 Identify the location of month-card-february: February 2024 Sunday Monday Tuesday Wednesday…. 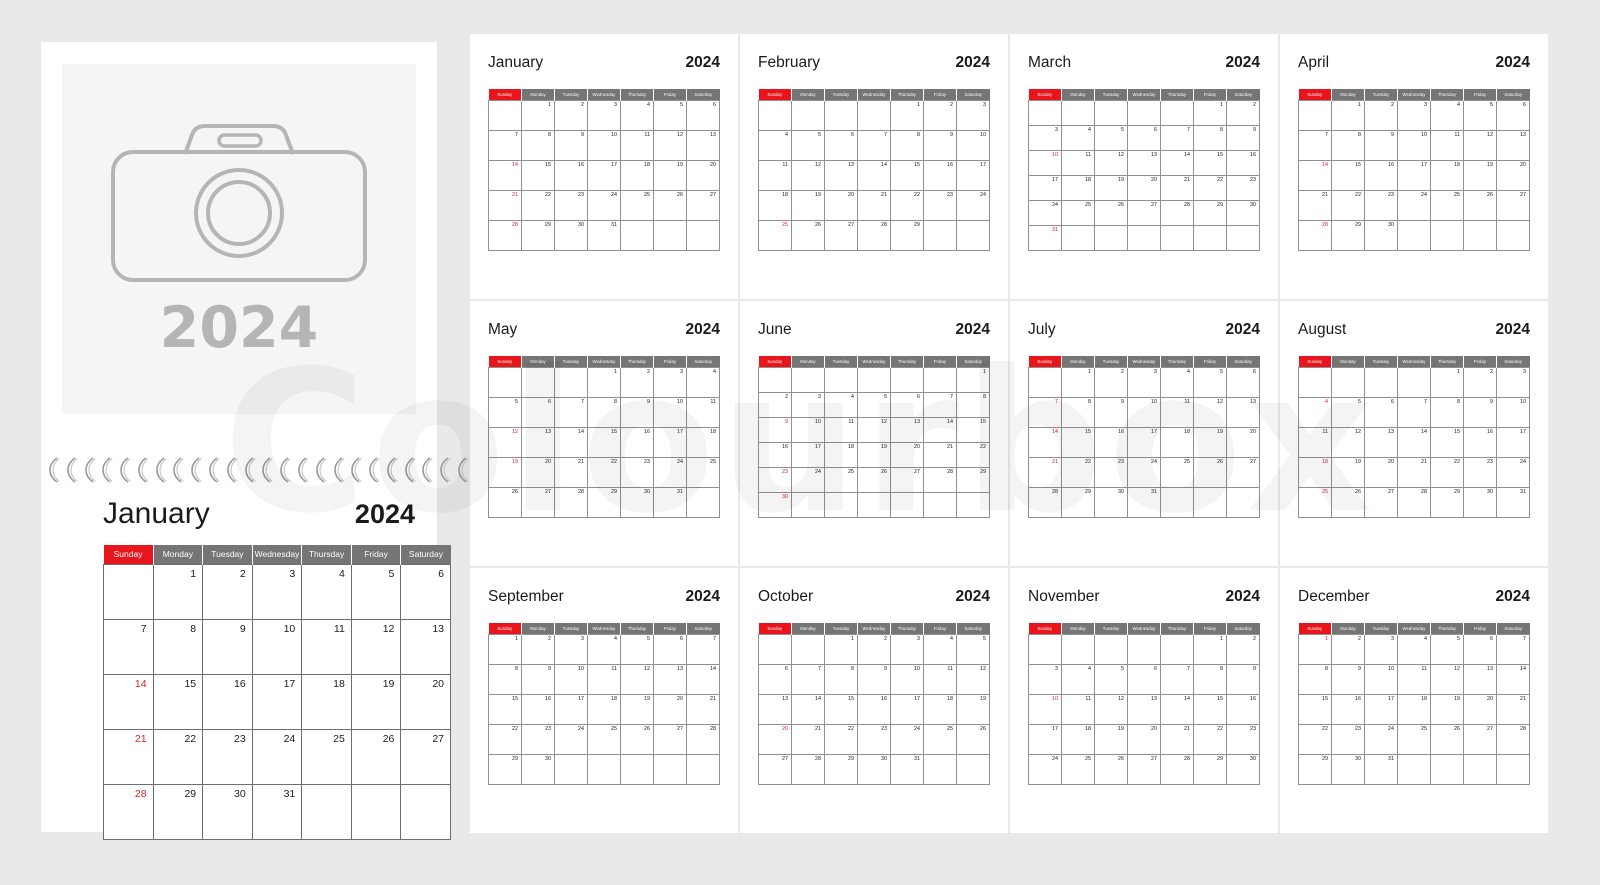
(874, 166).